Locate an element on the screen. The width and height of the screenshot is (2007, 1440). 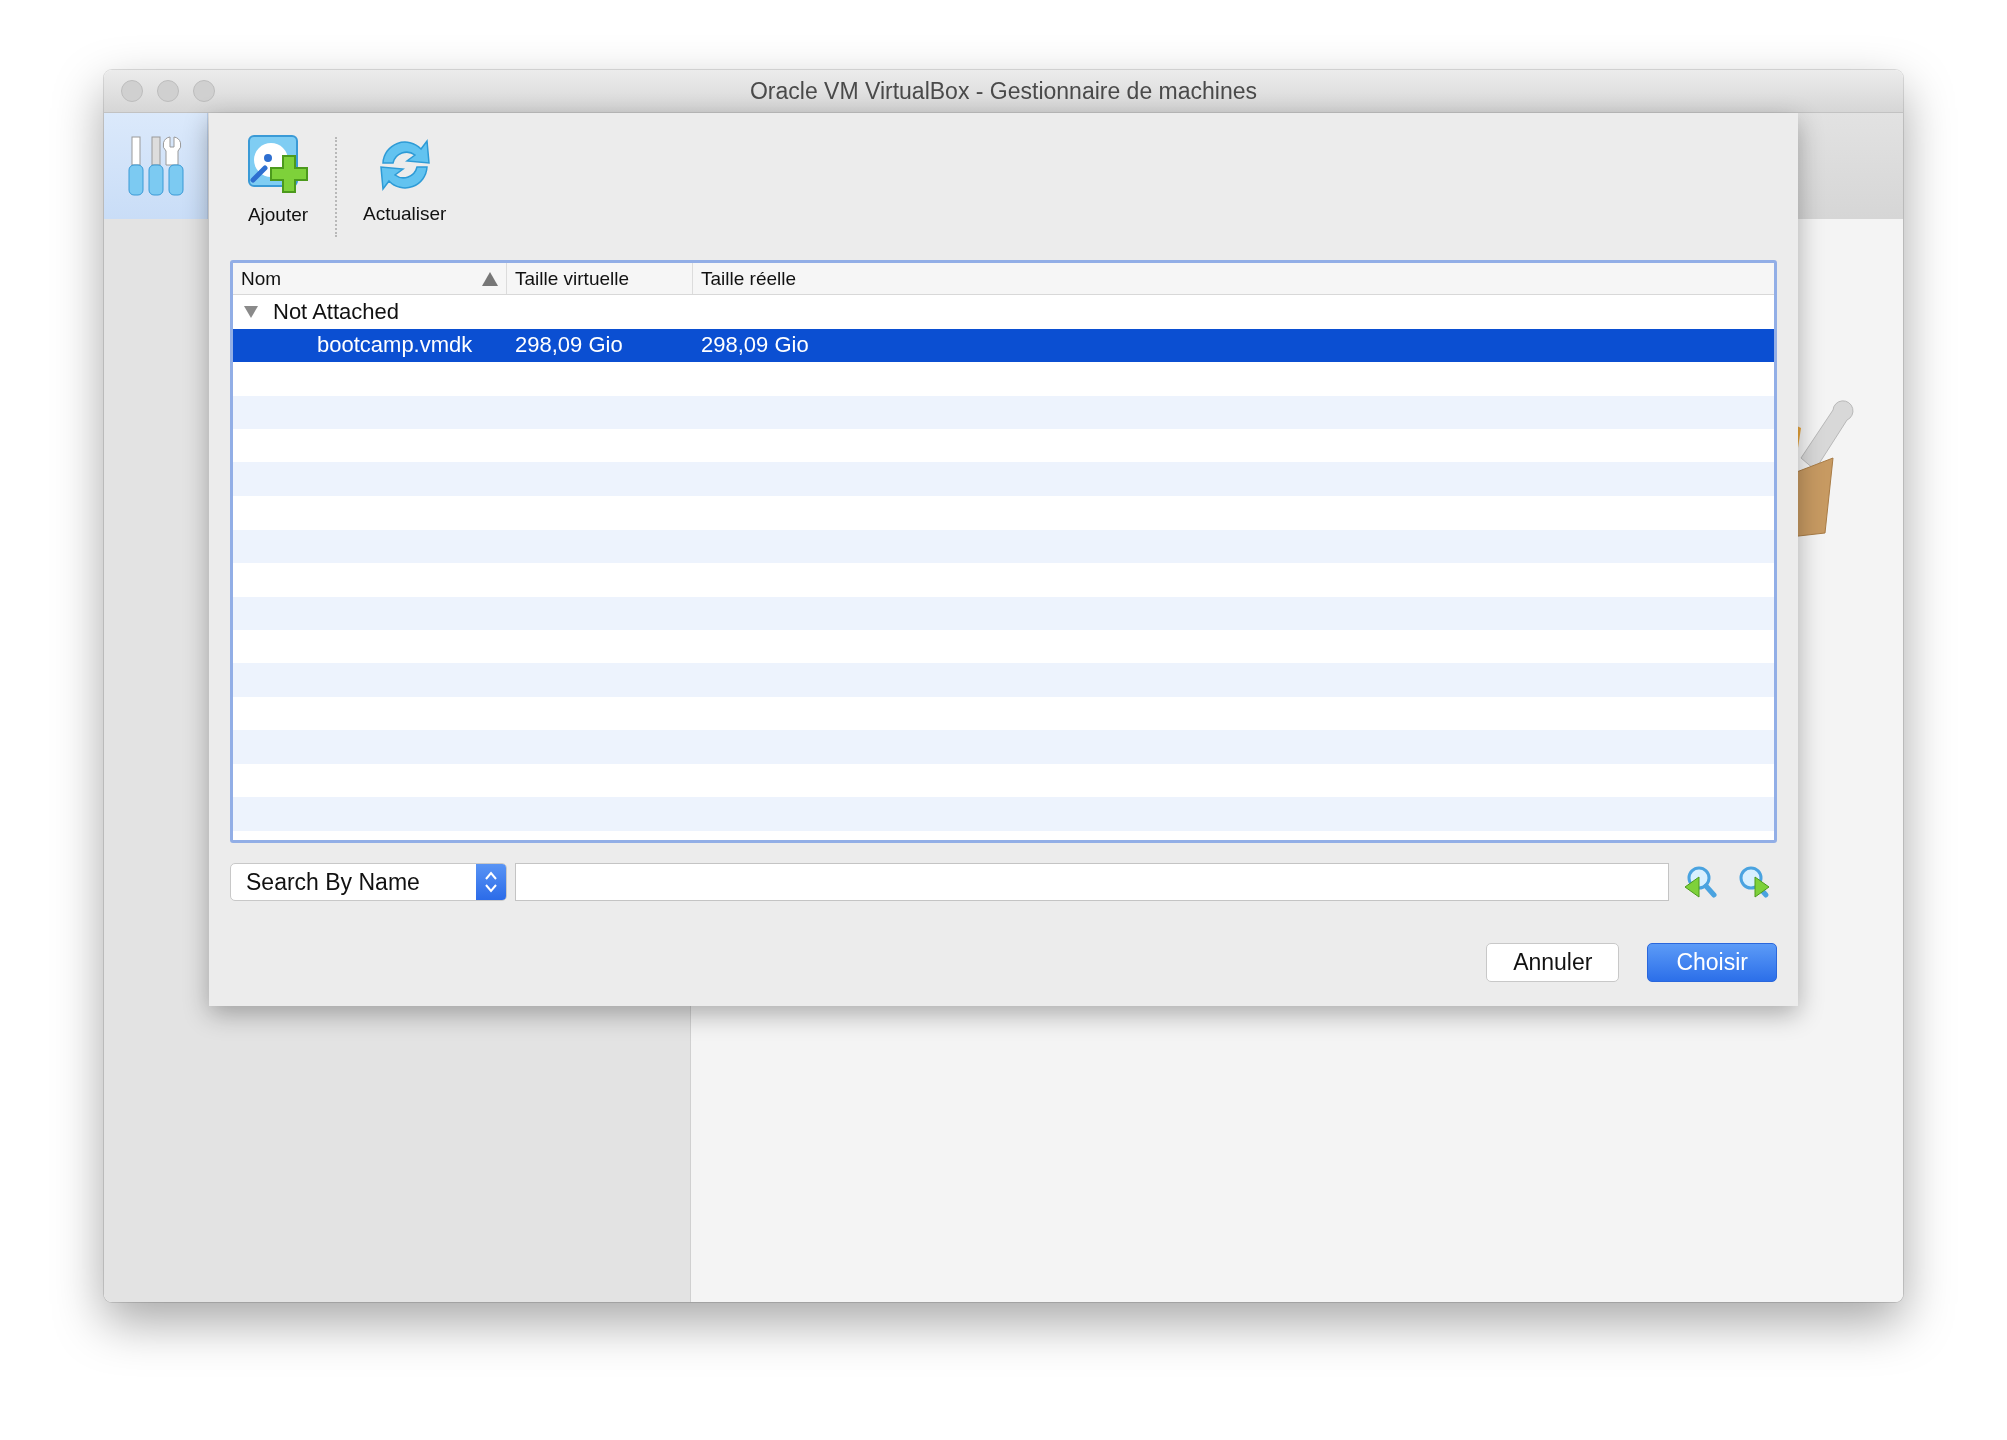
magnifier-right-arrow-icon is located at coordinates (1754, 882).